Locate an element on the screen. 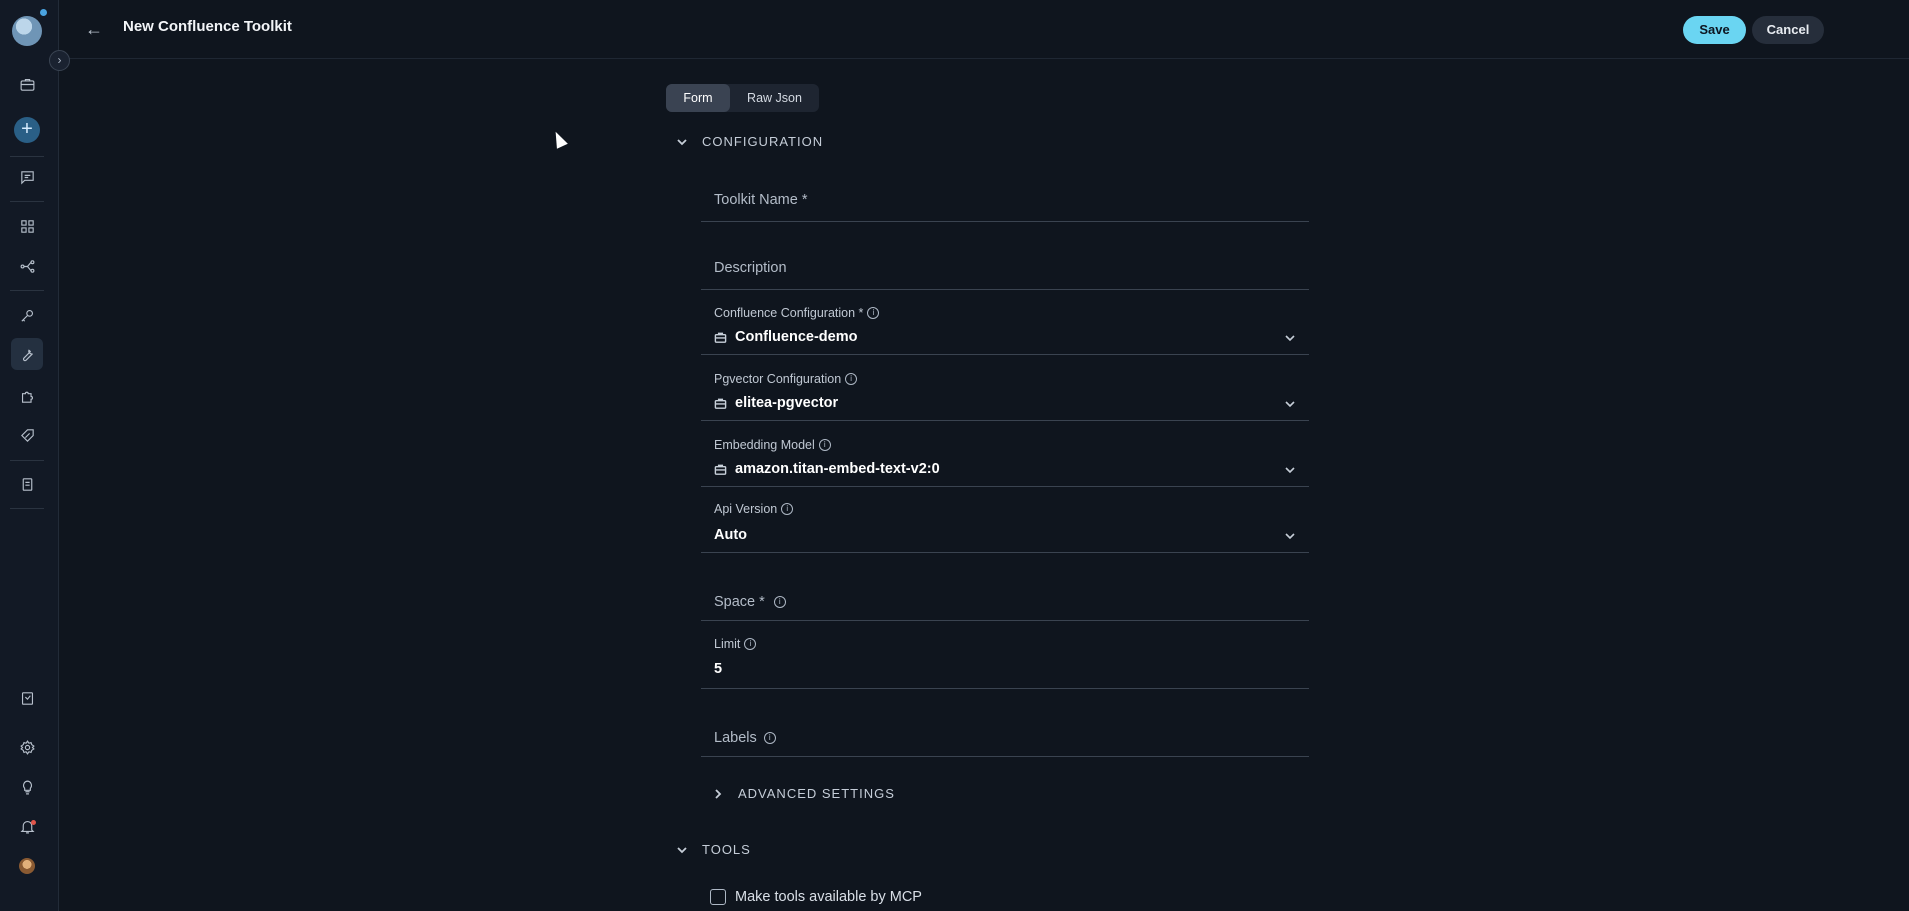  confluence-configuration-value-text: Confluence-demo is located at coordinates (796, 337).